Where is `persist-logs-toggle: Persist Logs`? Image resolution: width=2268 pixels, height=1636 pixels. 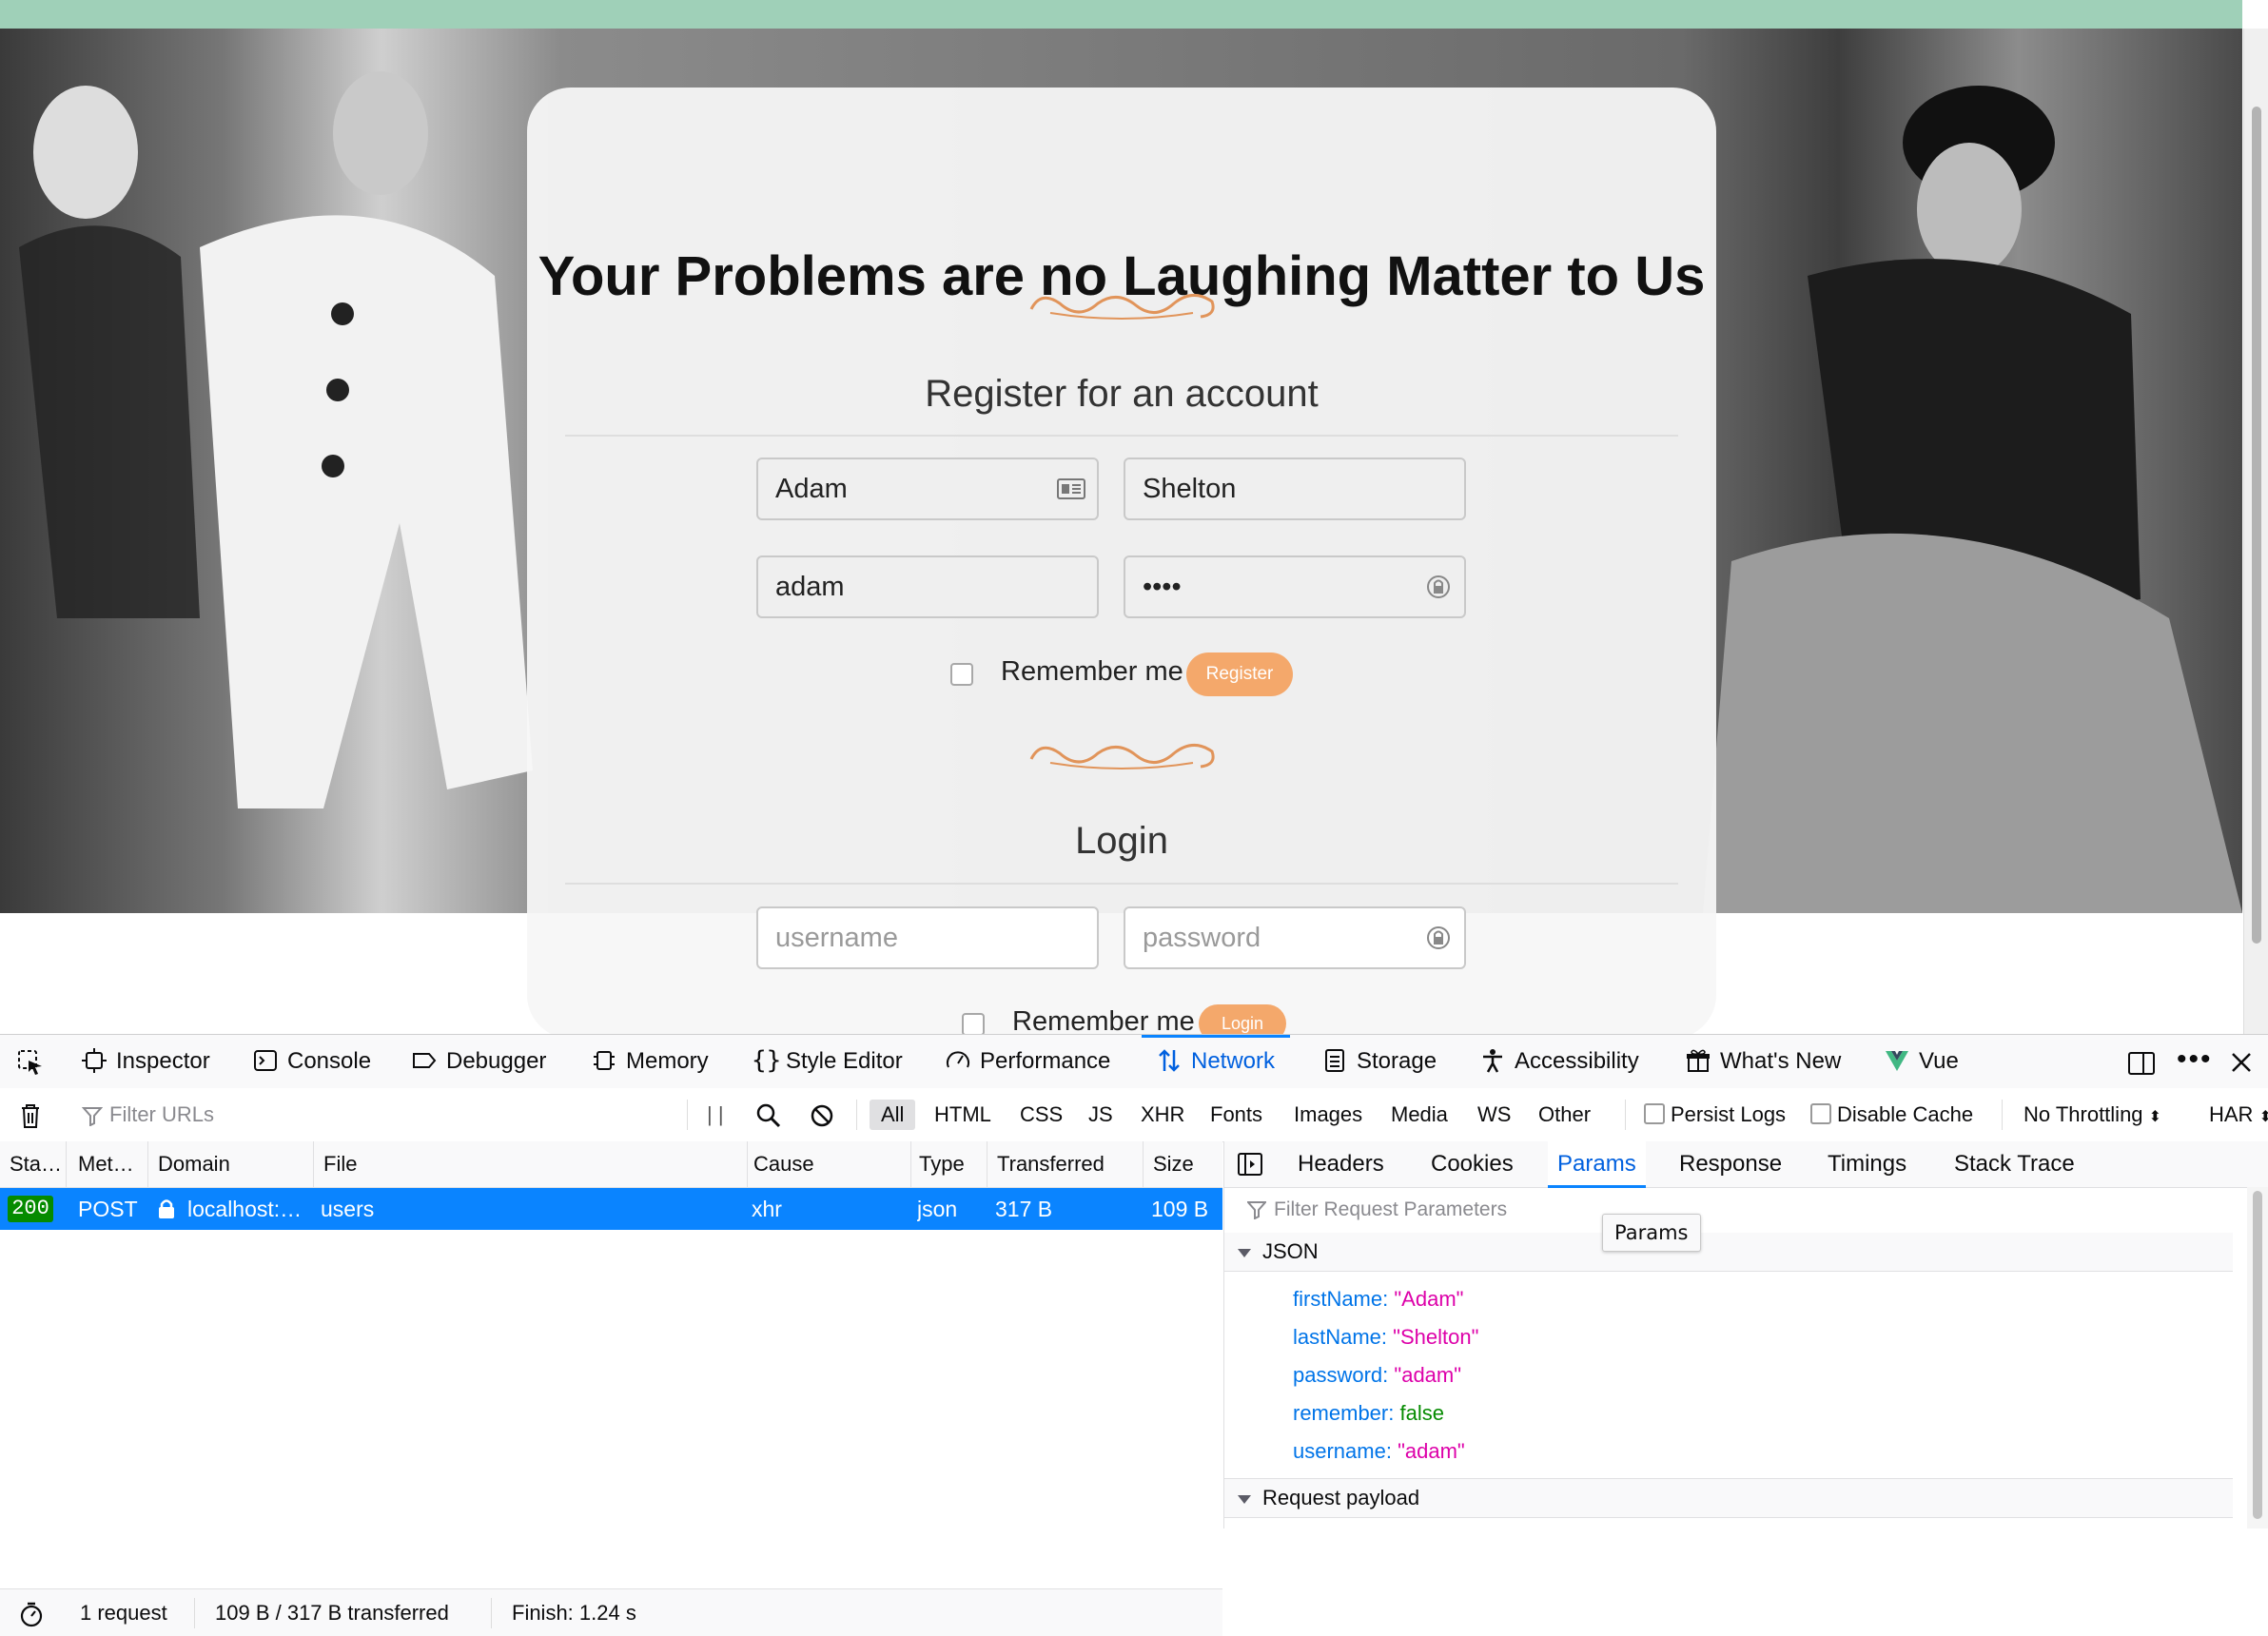 persist-logs-toggle: Persist Logs is located at coordinates (1715, 1114).